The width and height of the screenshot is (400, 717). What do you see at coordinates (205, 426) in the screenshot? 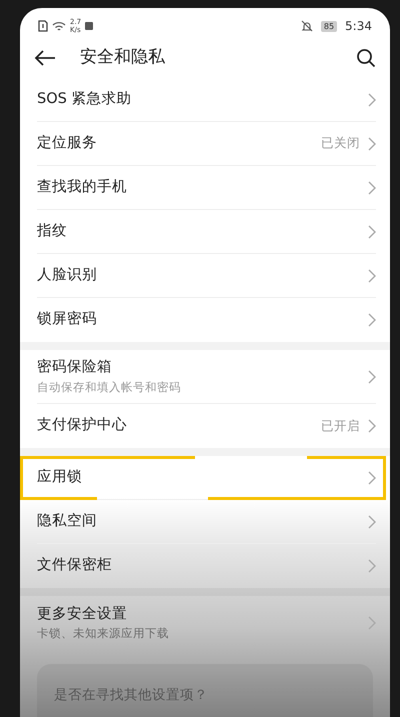
I see `settings-row: 支付保护中心 已开启` at bounding box center [205, 426].